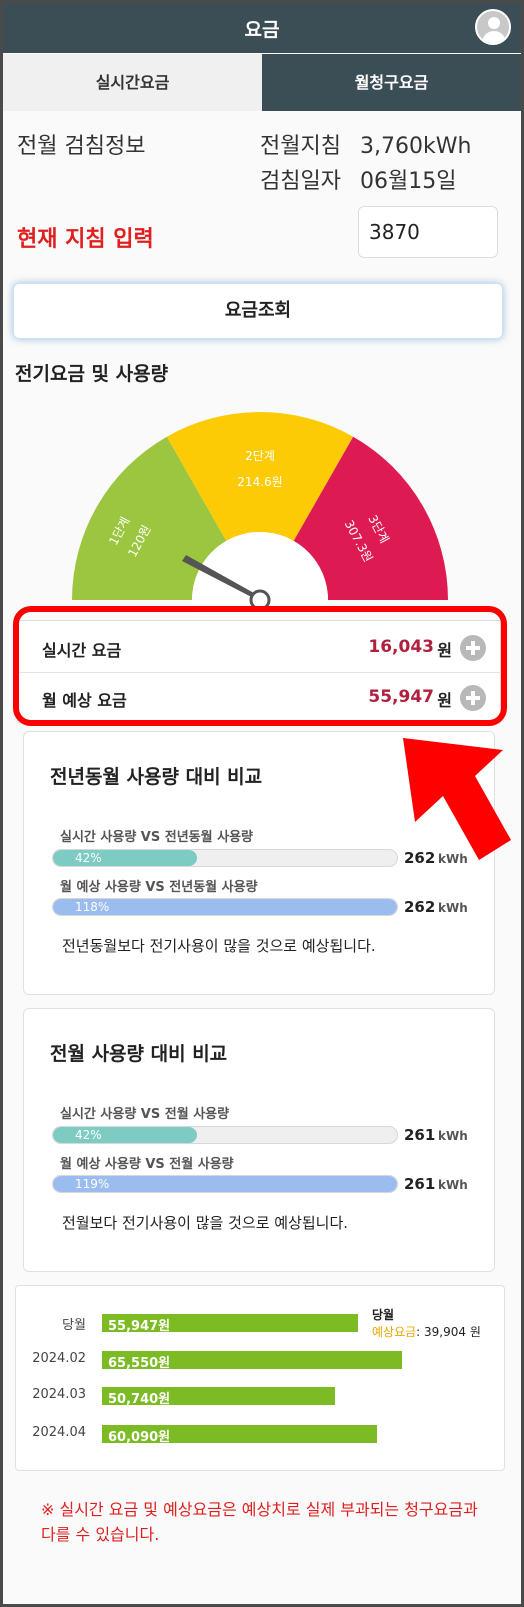 The height and width of the screenshot is (1607, 524). Describe the element at coordinates (383, 1315) in the screenshot. I see `history-legend-title: 당월` at that location.